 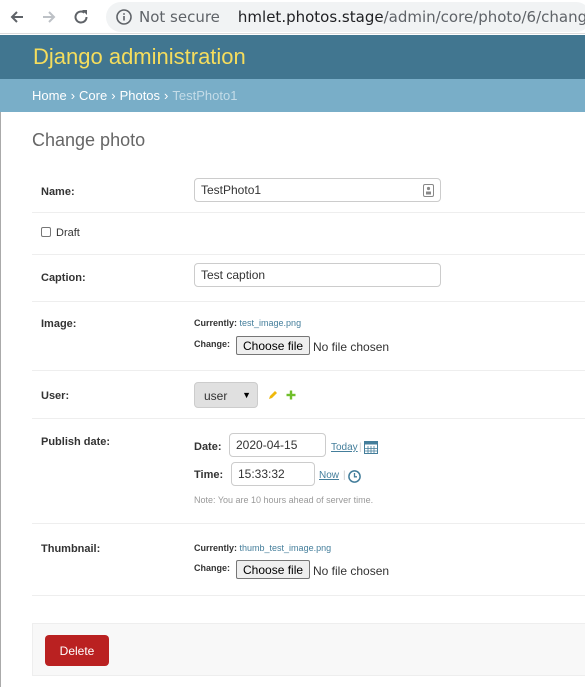 I want to click on plus-icon, so click(x=291, y=395).